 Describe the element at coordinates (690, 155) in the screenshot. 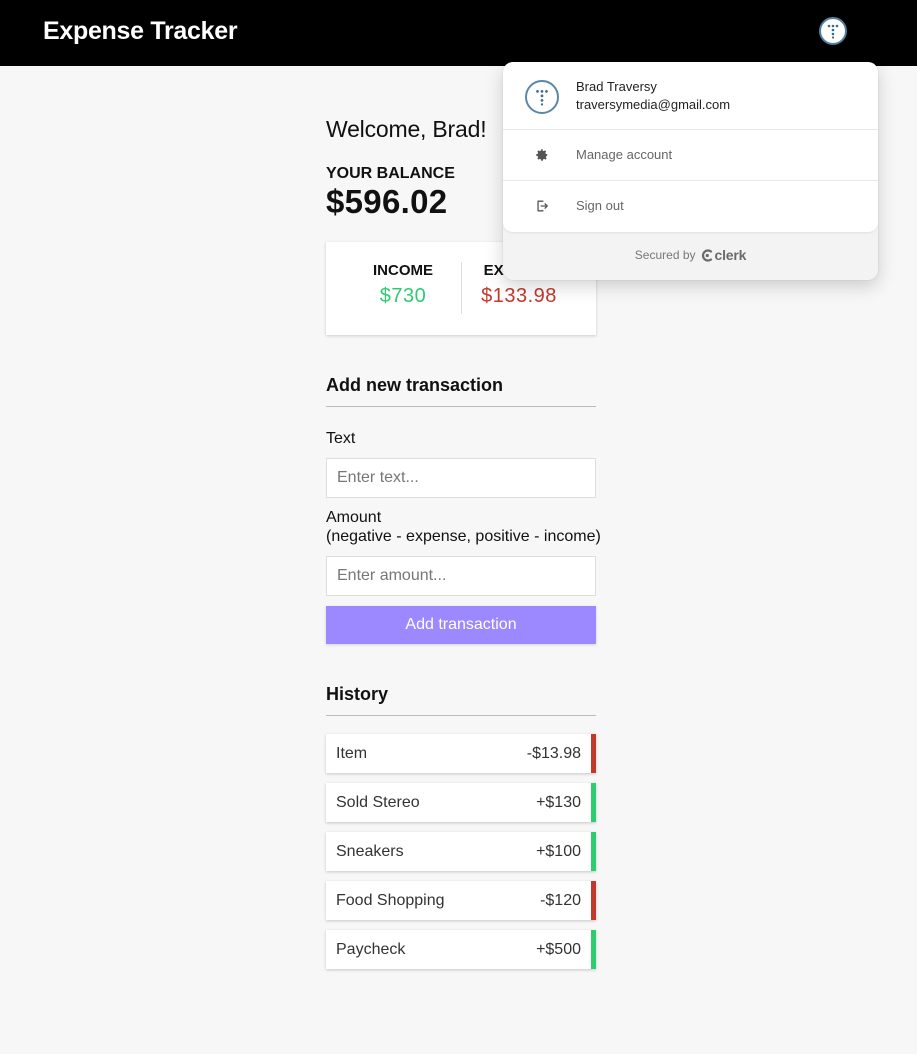

I see `manage-account-button: Manage account` at that location.